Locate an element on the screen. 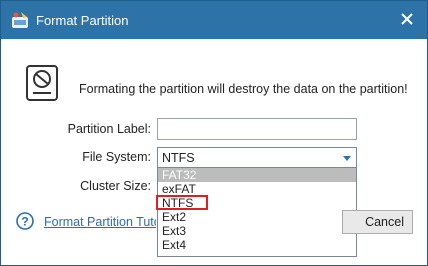 Image resolution: width=428 pixels, height=266 pixels. option-fat32: FAT32 is located at coordinates (257, 175).